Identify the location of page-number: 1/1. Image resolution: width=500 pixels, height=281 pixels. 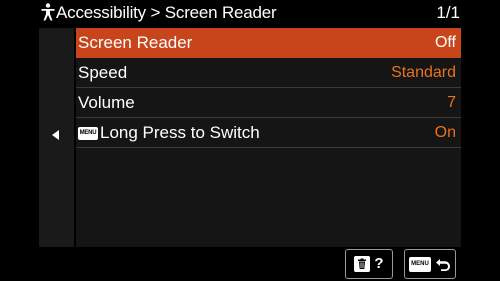
(448, 12).